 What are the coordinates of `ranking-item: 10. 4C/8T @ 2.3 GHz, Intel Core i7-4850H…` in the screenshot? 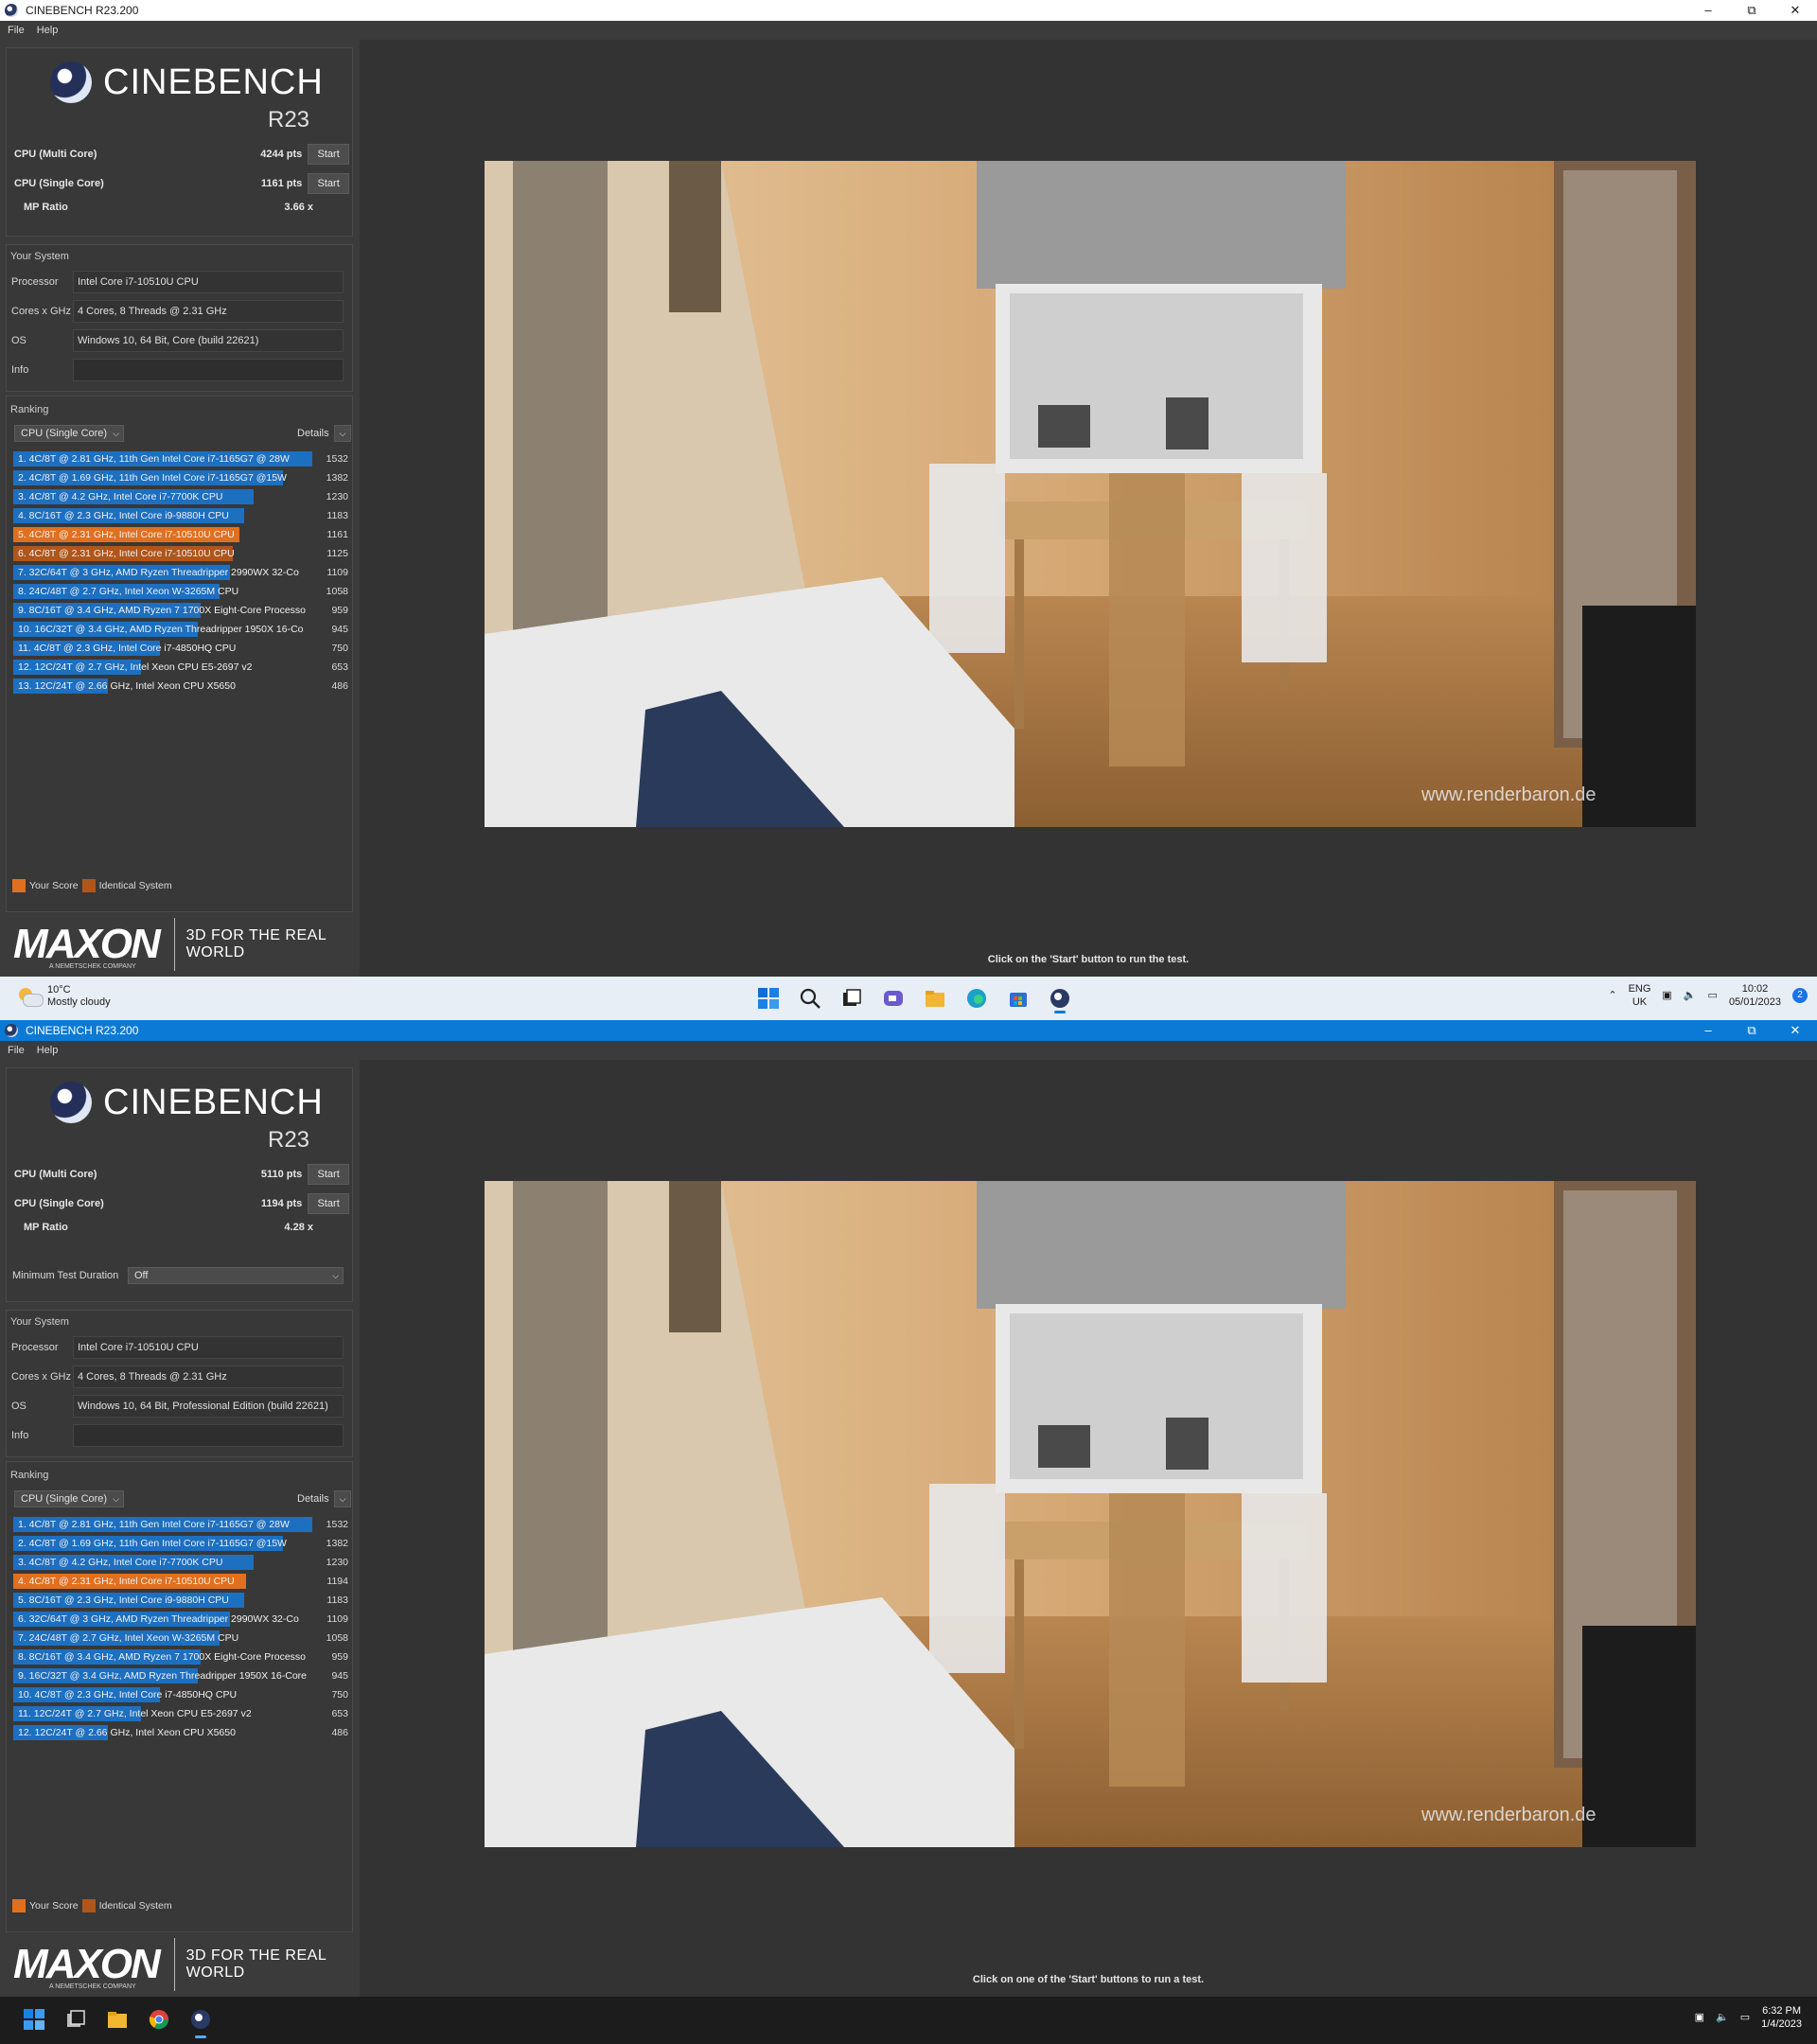 It's located at (180, 1694).